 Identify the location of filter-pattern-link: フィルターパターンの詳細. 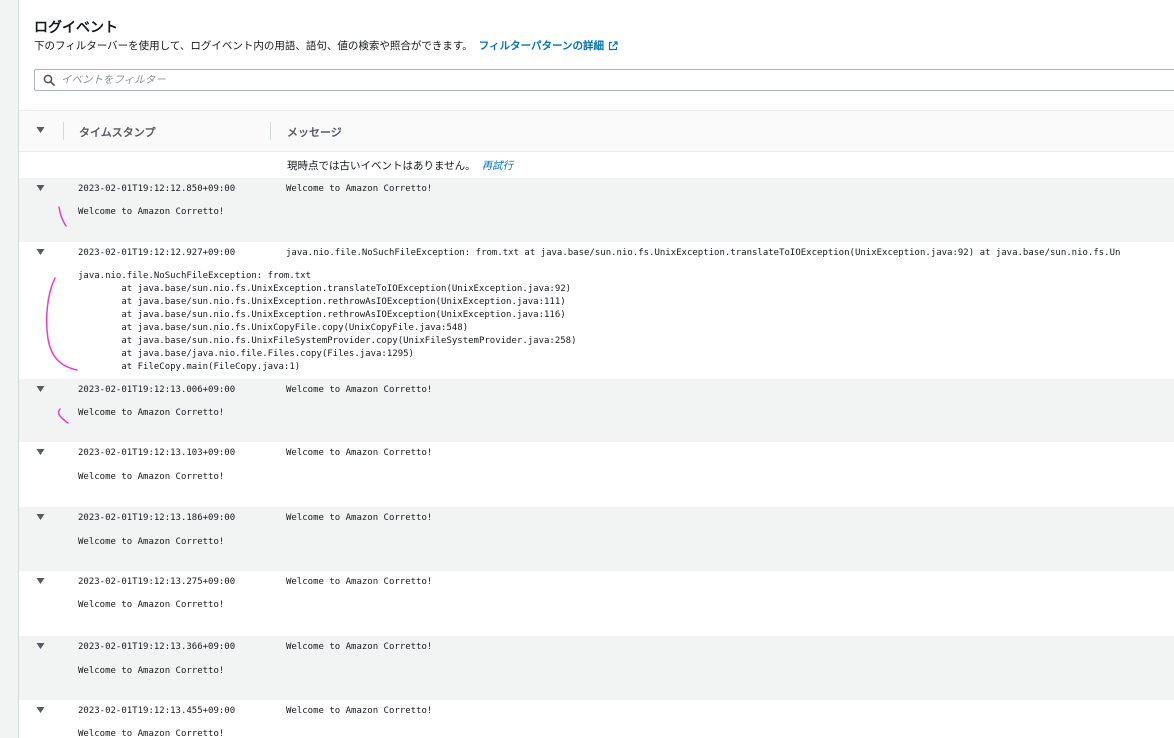
(548, 46).